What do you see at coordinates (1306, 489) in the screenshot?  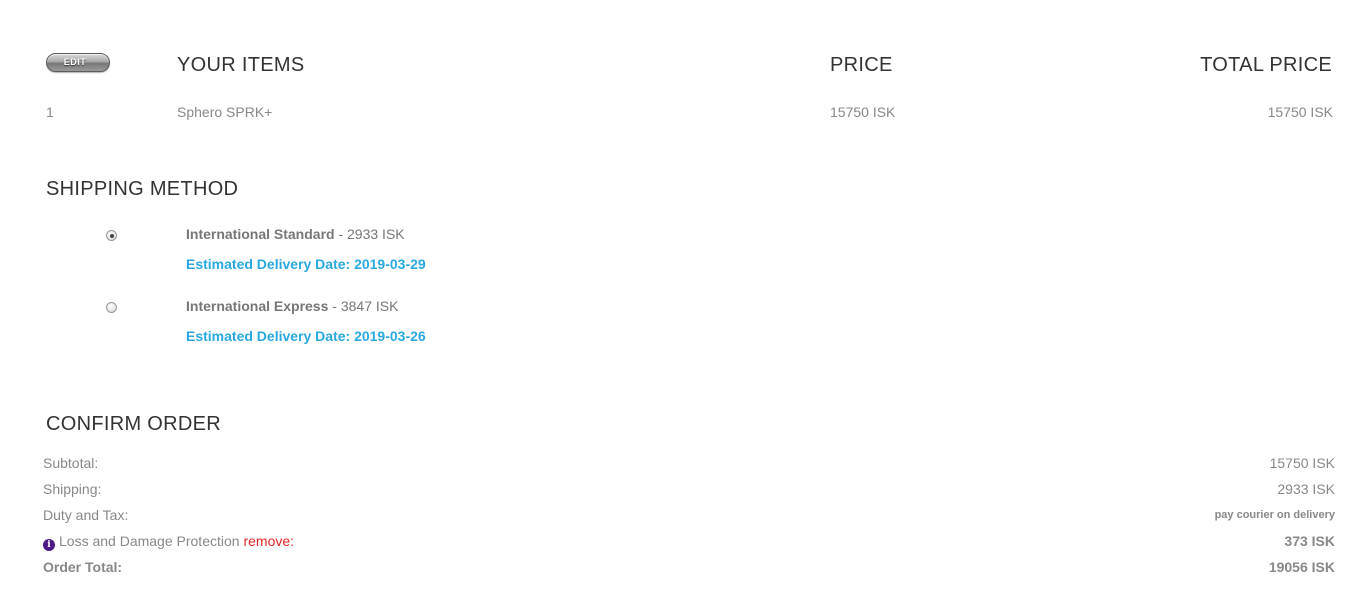 I see `shipping-value: 2933 ISK` at bounding box center [1306, 489].